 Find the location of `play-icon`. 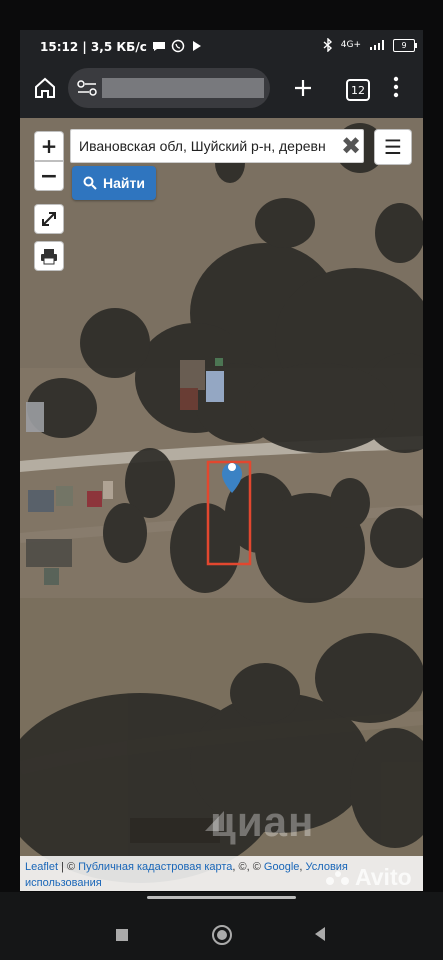

play-icon is located at coordinates (197, 46).